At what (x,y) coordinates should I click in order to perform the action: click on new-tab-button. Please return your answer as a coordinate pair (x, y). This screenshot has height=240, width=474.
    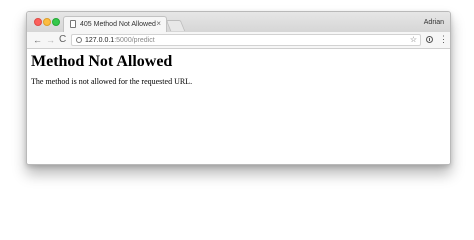
    Looking at the image, I should click on (175, 25).